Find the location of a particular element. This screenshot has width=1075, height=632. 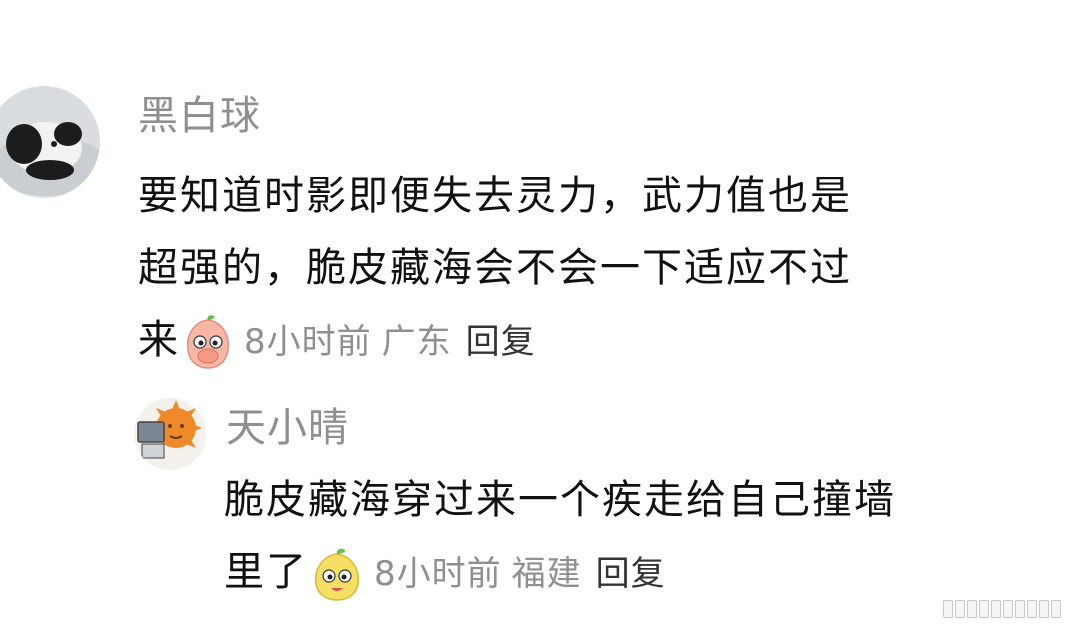

reply-meta: 8小时前 福建 回复 is located at coordinates (520, 574).